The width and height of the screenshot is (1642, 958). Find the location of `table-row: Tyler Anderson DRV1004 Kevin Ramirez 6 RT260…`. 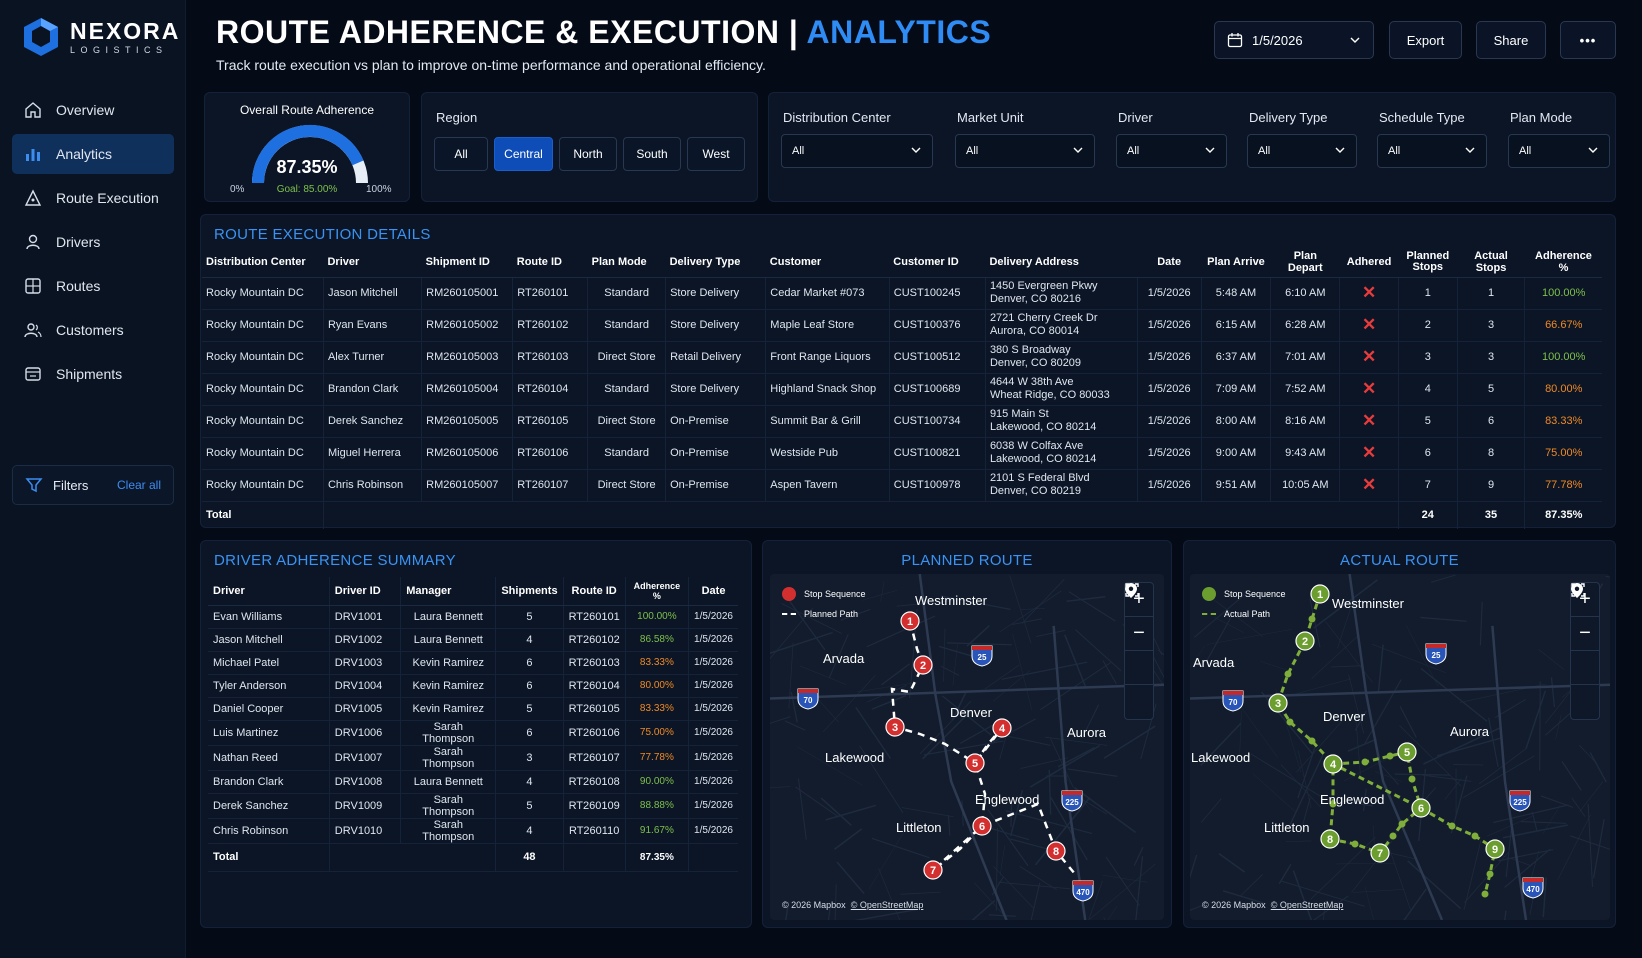

table-row: Tyler Anderson DRV1004 Kevin Ramirez 6 RT260… is located at coordinates (473, 686).